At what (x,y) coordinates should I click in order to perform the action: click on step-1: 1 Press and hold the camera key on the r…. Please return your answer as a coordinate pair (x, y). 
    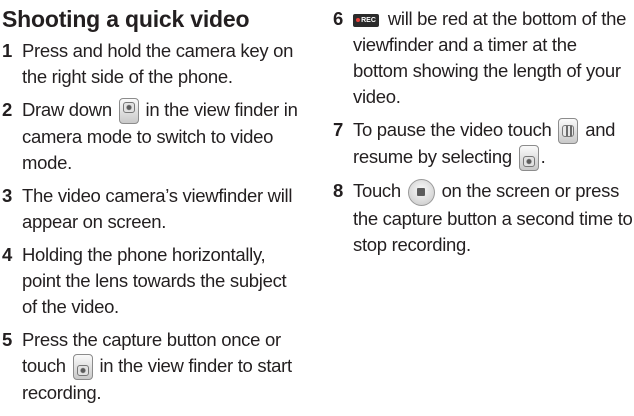
    Looking at the image, I should click on (152, 64).